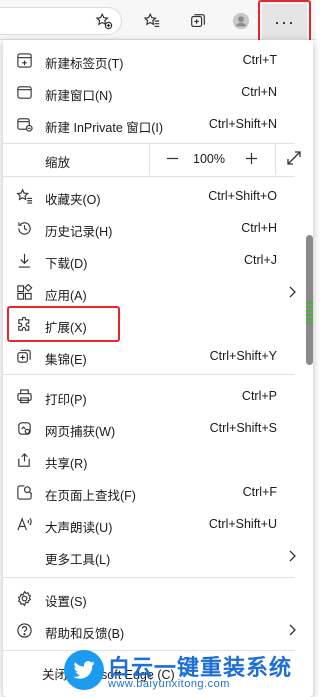 Image resolution: width=320 pixels, height=697 pixels. I want to click on menu-item-label: 新建窗口(N), so click(79, 96).